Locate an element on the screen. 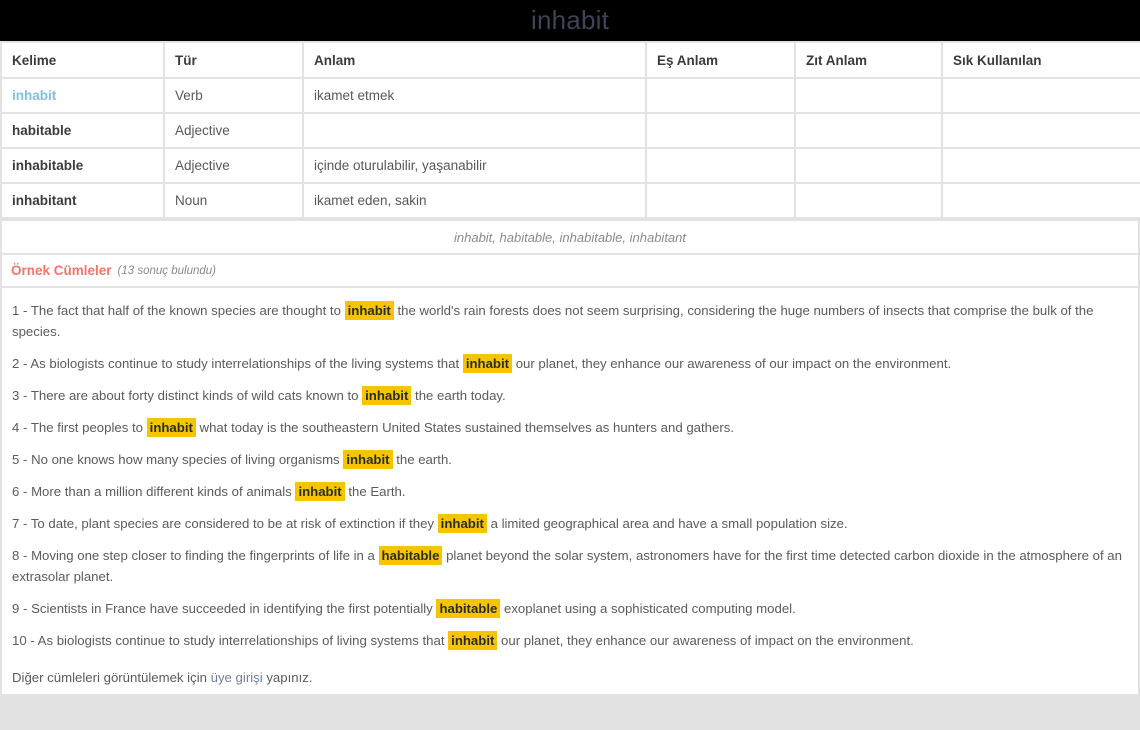 The image size is (1140, 730). sentence-text: the earth. is located at coordinates (422, 459).